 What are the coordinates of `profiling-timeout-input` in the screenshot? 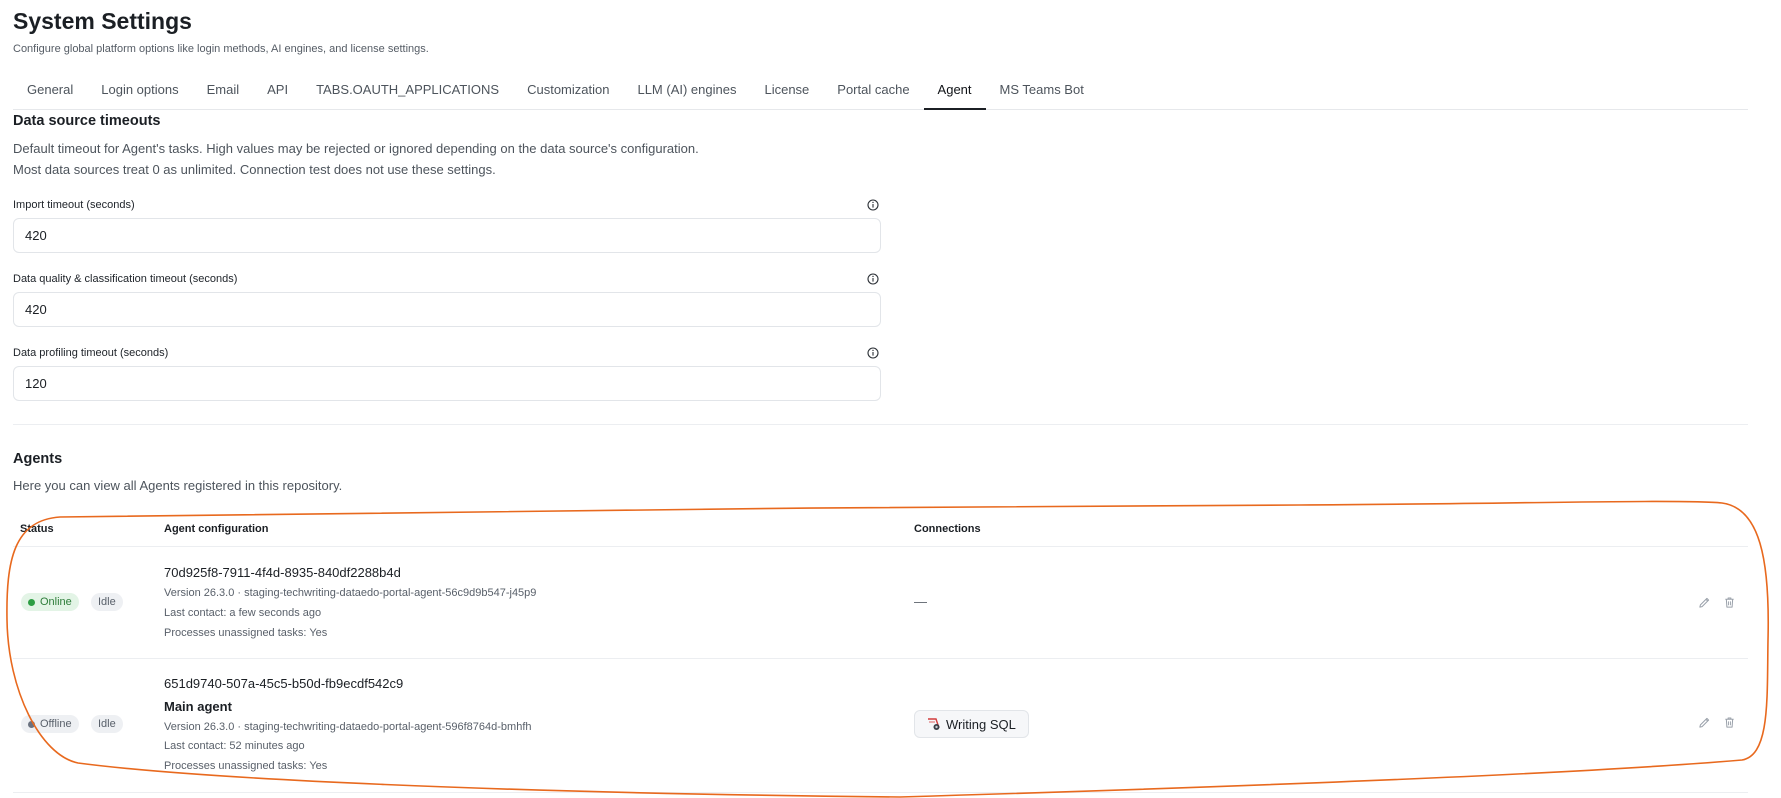 It's located at (447, 383).